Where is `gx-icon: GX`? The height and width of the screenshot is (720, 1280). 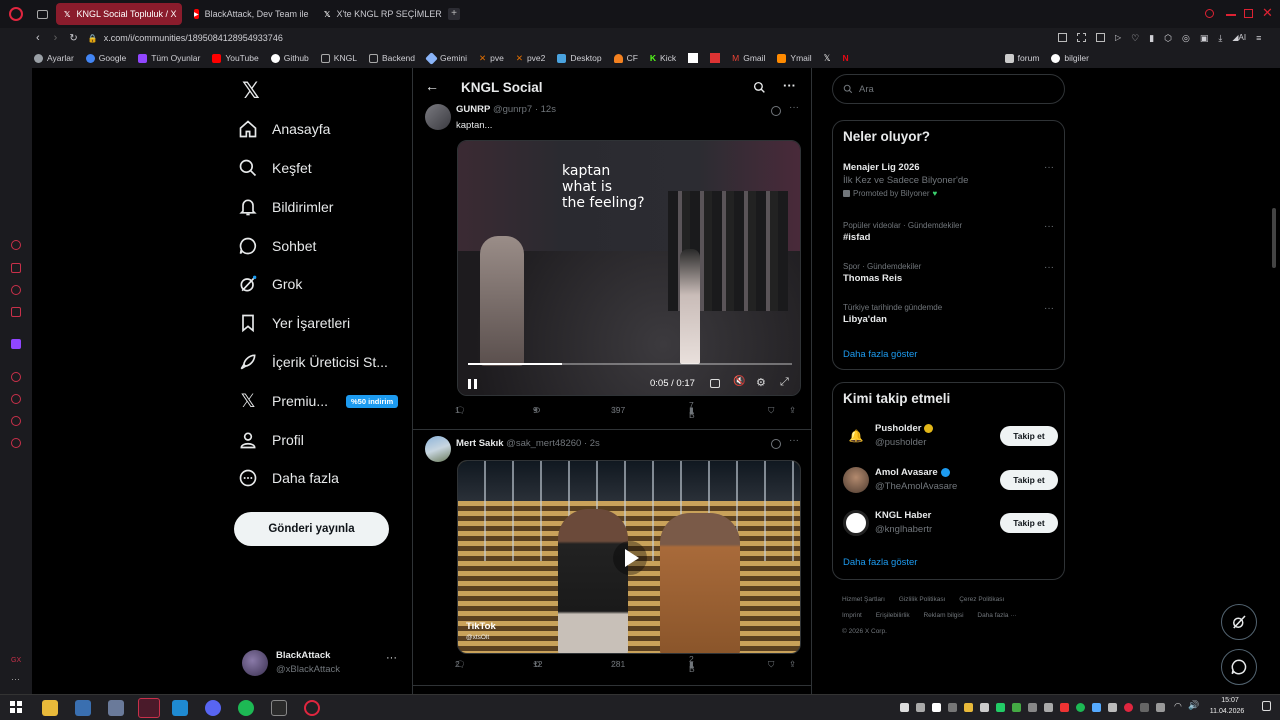 gx-icon: GX is located at coordinates (16, 660).